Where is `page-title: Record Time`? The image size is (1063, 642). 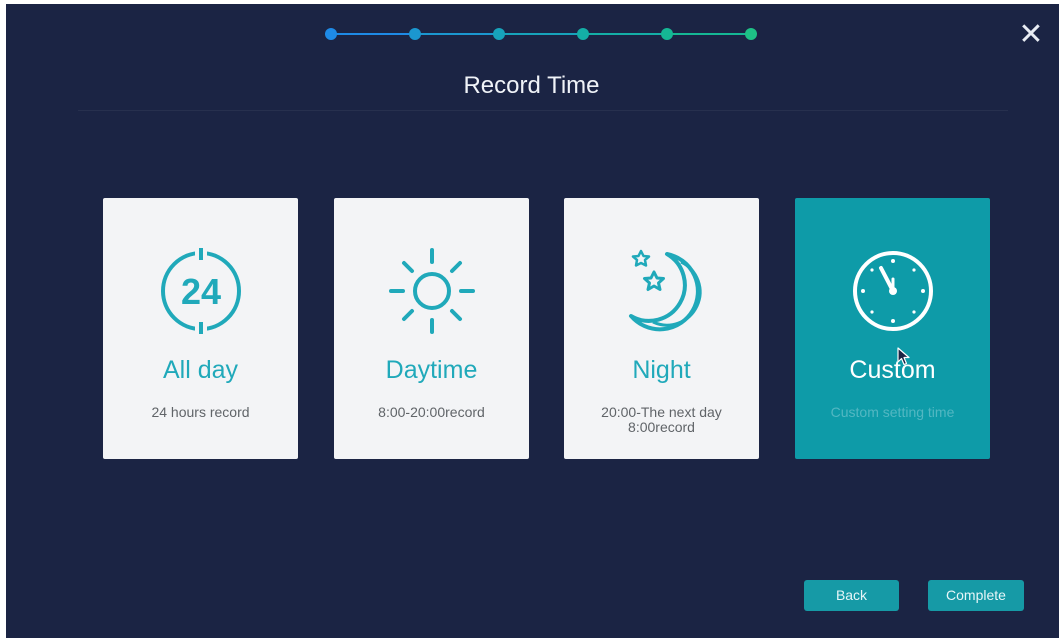
page-title: Record Time is located at coordinates (531, 85).